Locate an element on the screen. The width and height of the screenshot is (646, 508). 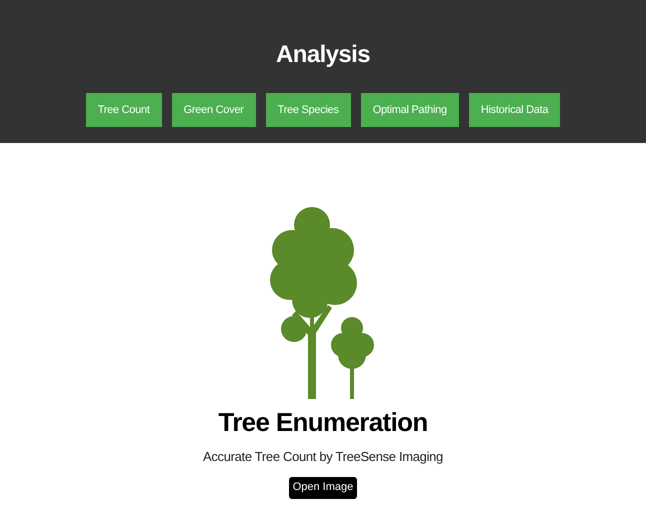
nav-button: Green Cover is located at coordinates (214, 110).